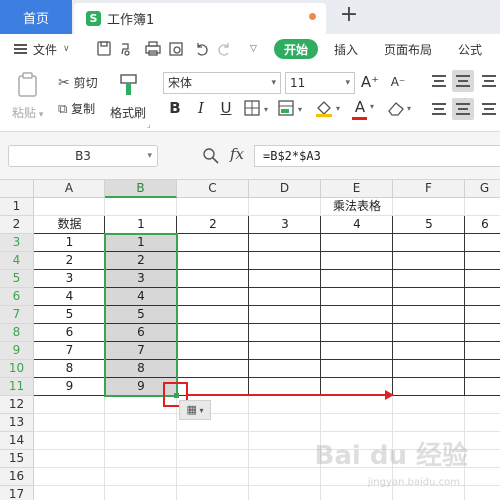  What do you see at coordinates (463, 109) in the screenshot?
I see `align-center-button` at bounding box center [463, 109].